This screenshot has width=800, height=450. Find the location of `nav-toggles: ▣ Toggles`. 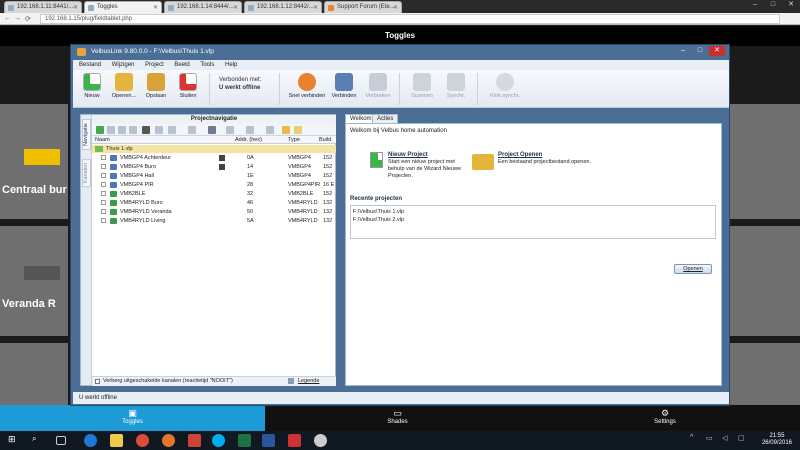

nav-toggles: ▣ Toggles is located at coordinates (132, 418).